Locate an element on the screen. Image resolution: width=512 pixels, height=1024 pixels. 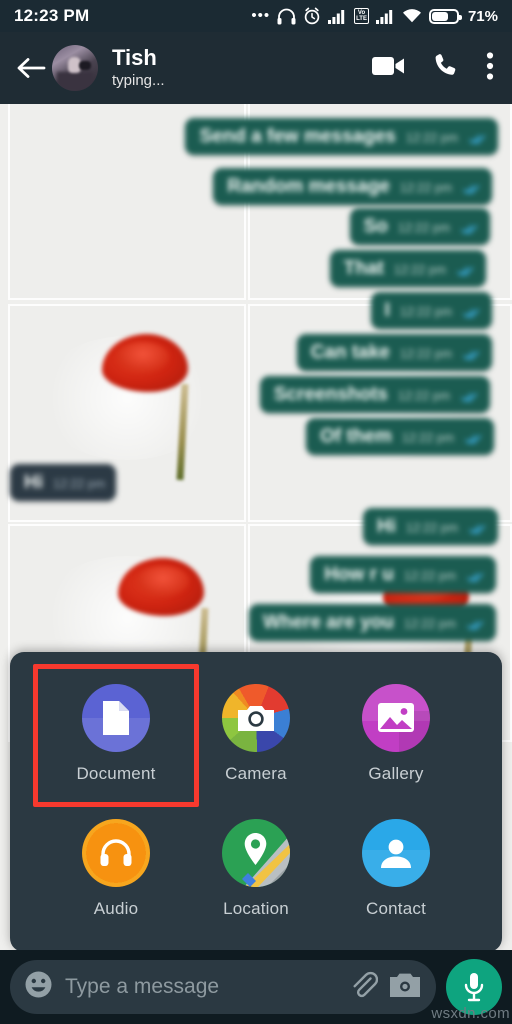
message-bubble: Screenshots 12:22 pm is located at coordinates (374, 394).